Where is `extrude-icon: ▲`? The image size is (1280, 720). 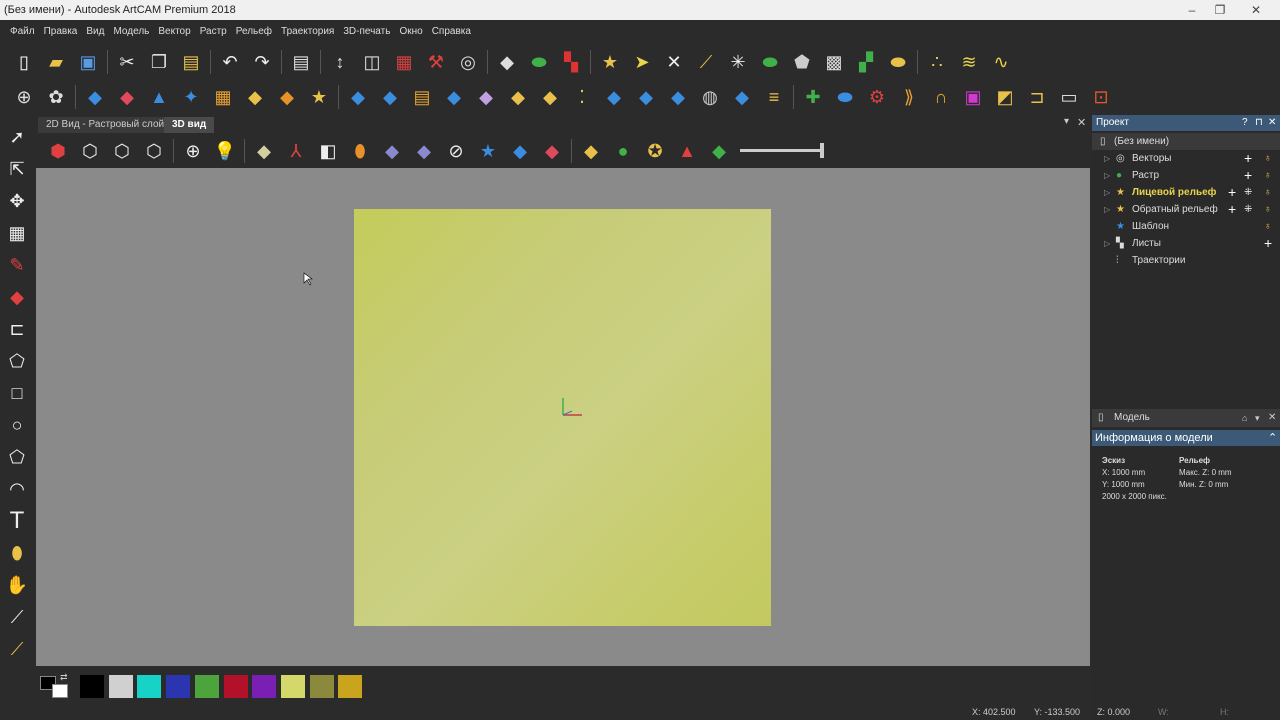
extrude-icon: ▲ is located at coordinates (159, 97).